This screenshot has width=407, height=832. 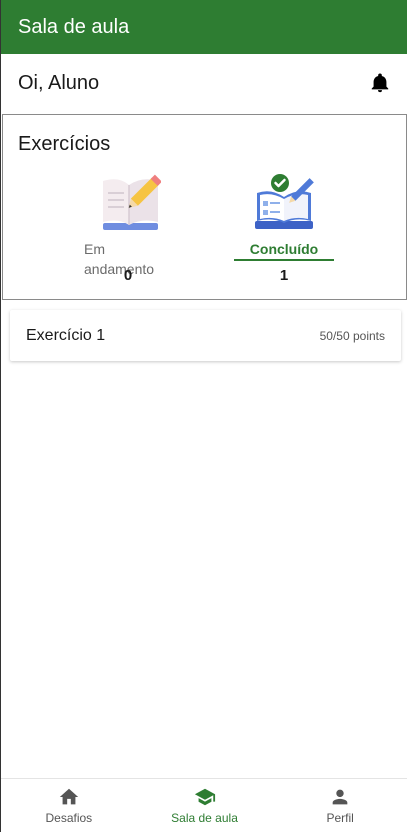 I want to click on graduation-cap-icon, so click(x=204, y=797).